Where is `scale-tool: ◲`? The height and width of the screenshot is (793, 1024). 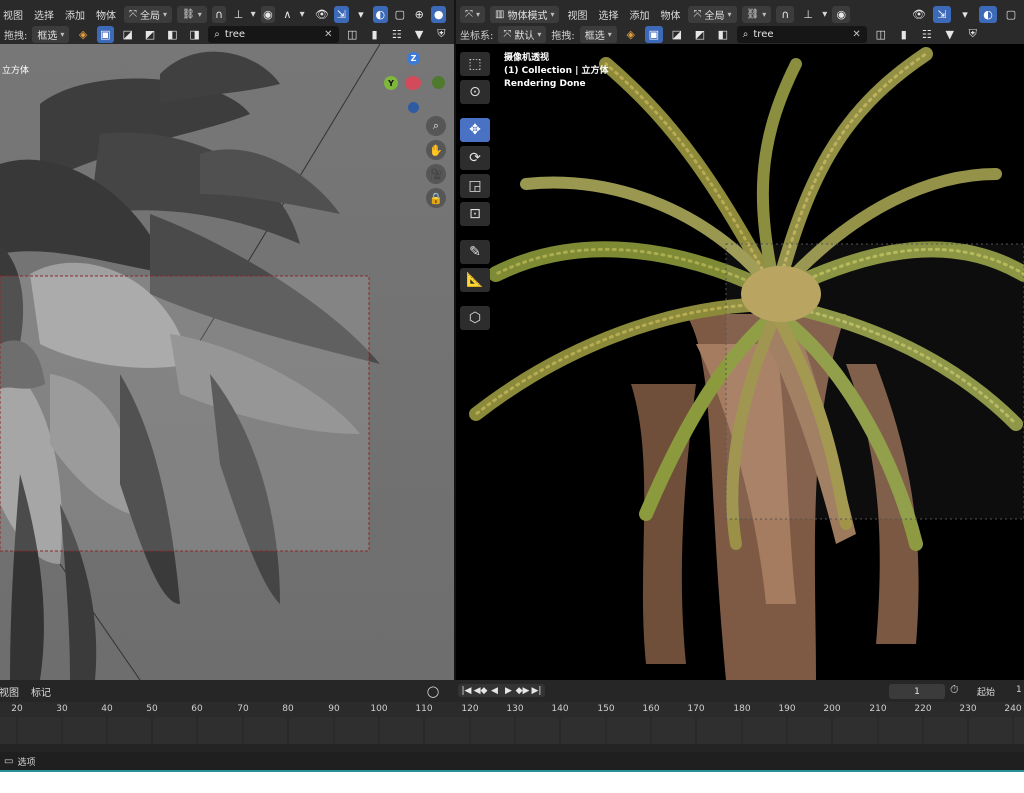
scale-tool: ◲ is located at coordinates (475, 186).